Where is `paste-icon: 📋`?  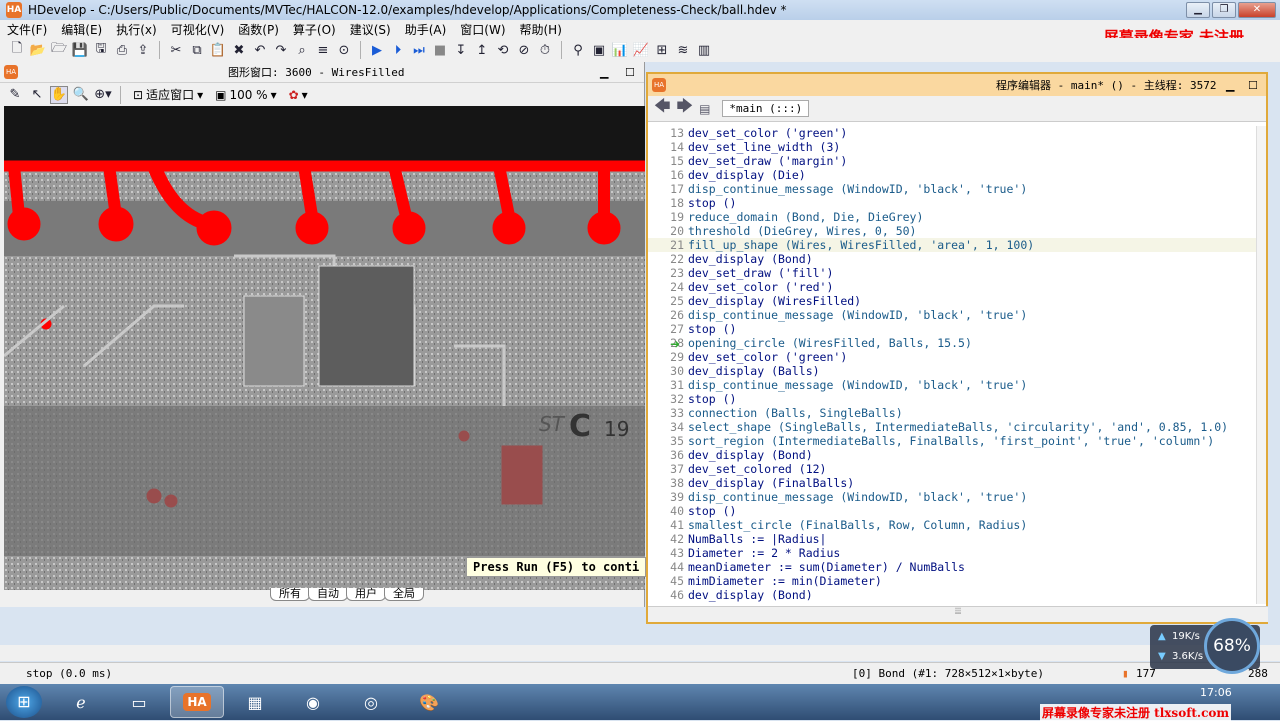
paste-icon: 📋 is located at coordinates (218, 50).